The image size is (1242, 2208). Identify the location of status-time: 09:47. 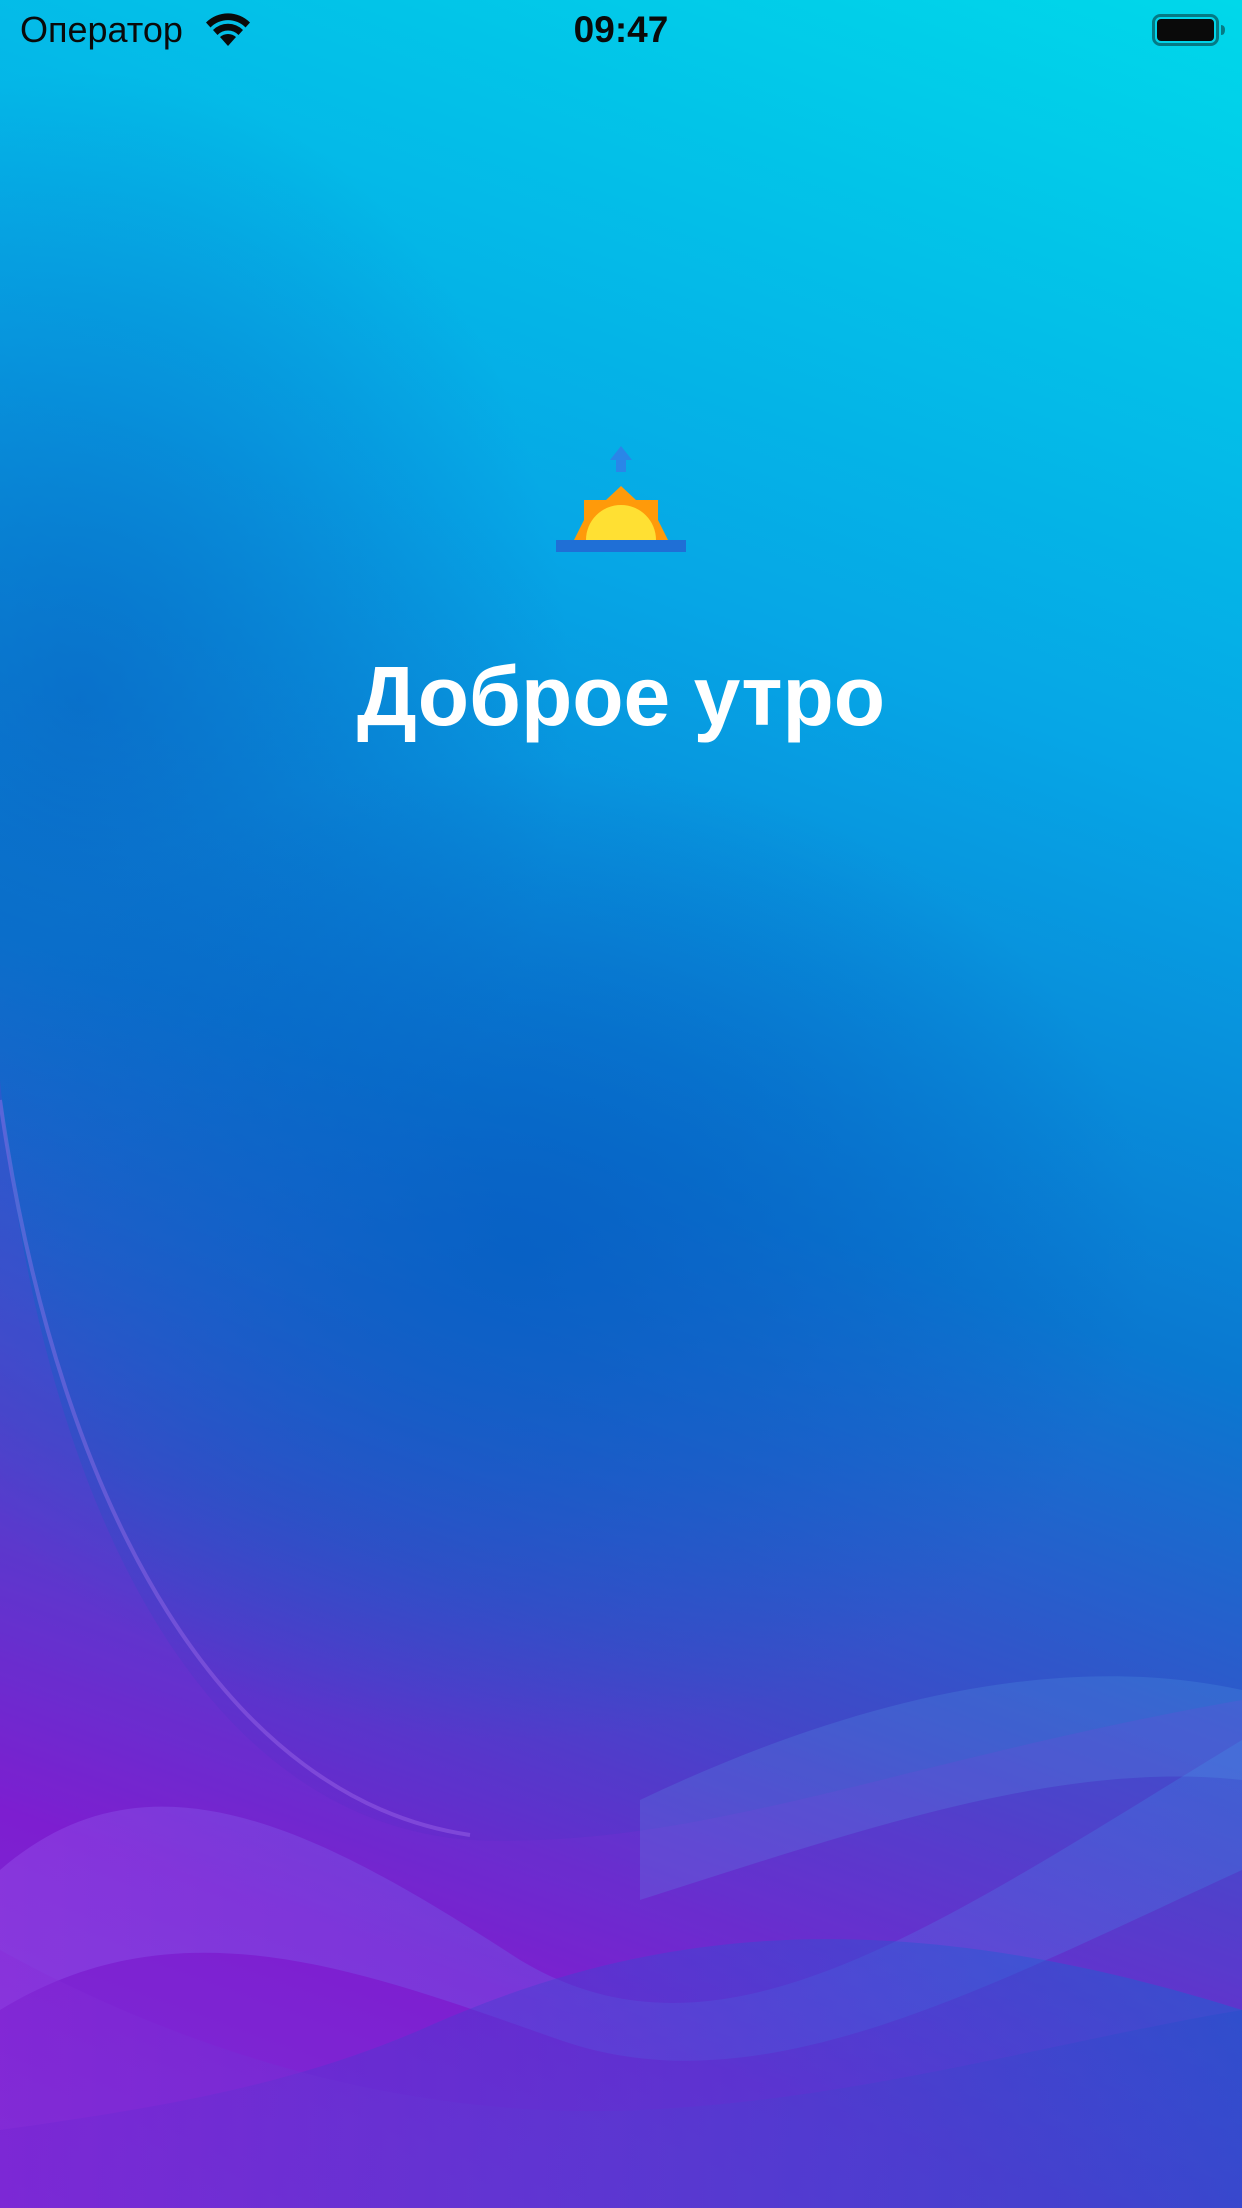
(621, 29).